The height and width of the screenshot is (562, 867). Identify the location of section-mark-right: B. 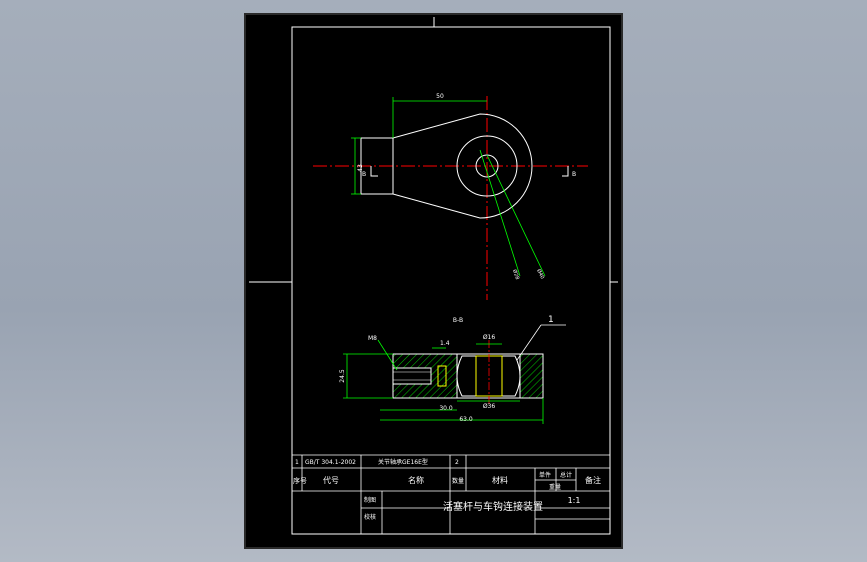
(574, 174).